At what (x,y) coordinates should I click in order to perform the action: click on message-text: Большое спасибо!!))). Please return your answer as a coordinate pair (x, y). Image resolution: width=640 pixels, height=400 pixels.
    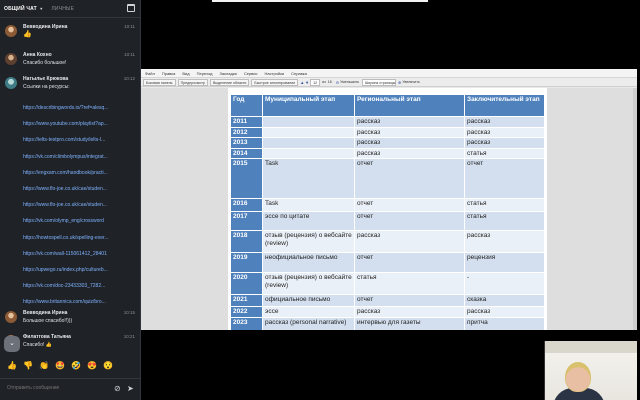
    Looking at the image, I should click on (48, 321).